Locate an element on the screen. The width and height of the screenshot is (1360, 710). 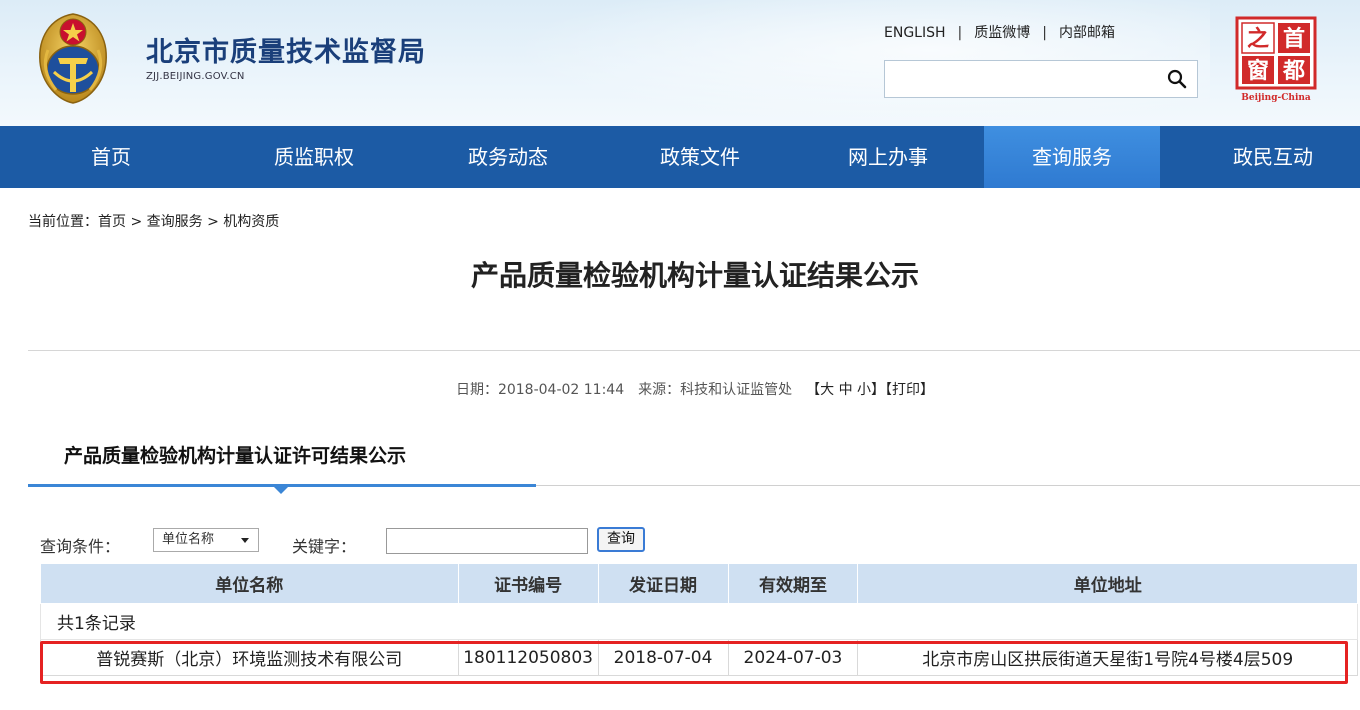
cell-cert-no: 180112050803 is located at coordinates (528, 657).